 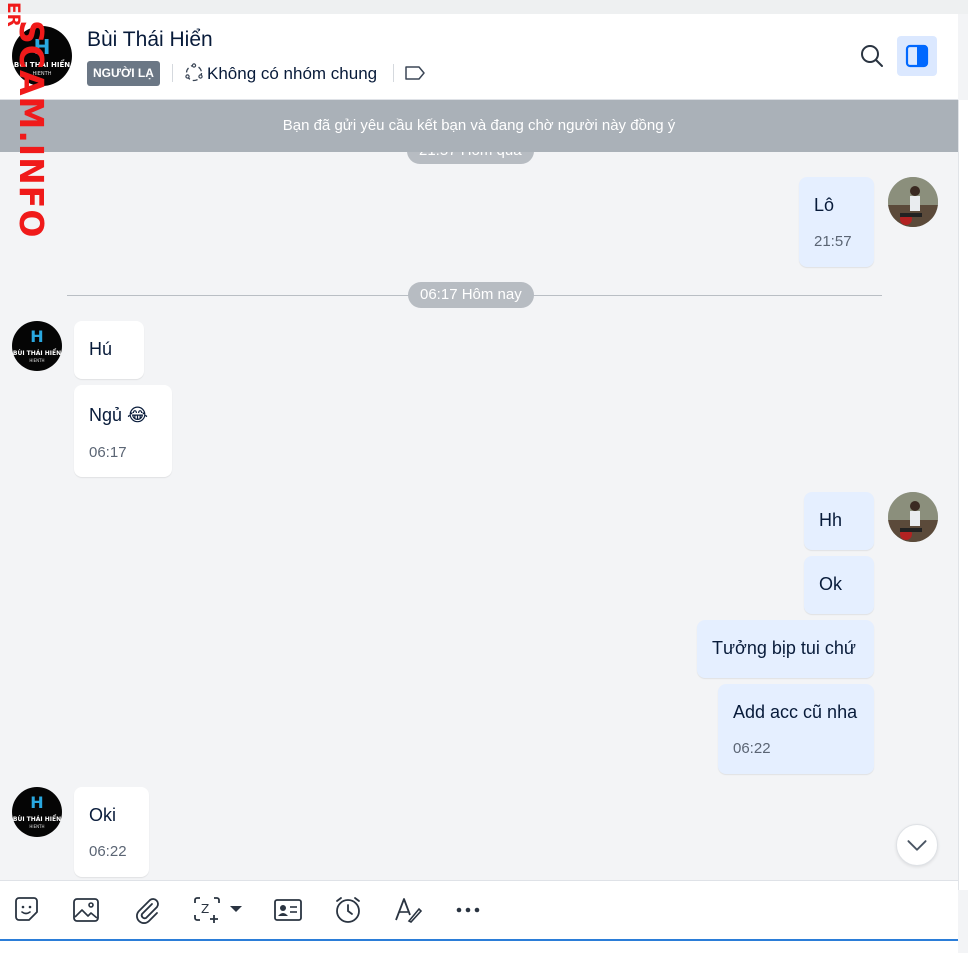 What do you see at coordinates (471, 295) in the screenshot?
I see `day-separator-pill: 06:17 Hôm nay` at bounding box center [471, 295].